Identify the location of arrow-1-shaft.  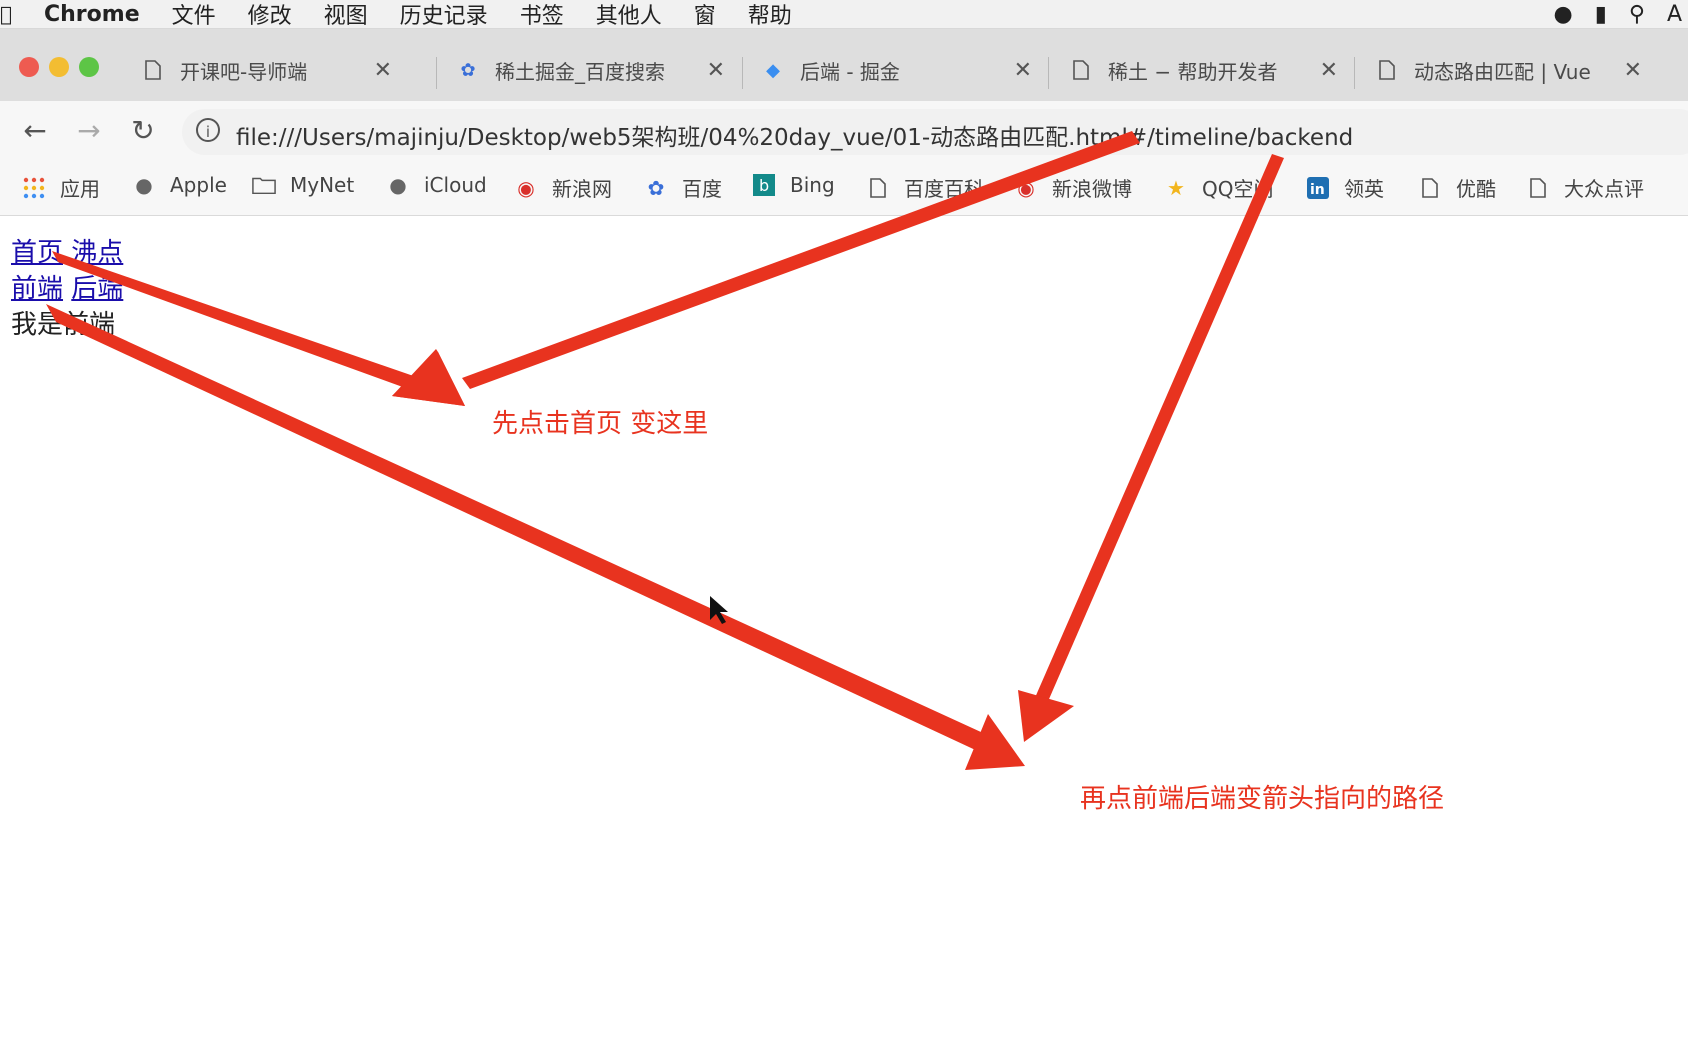
(240, 322).